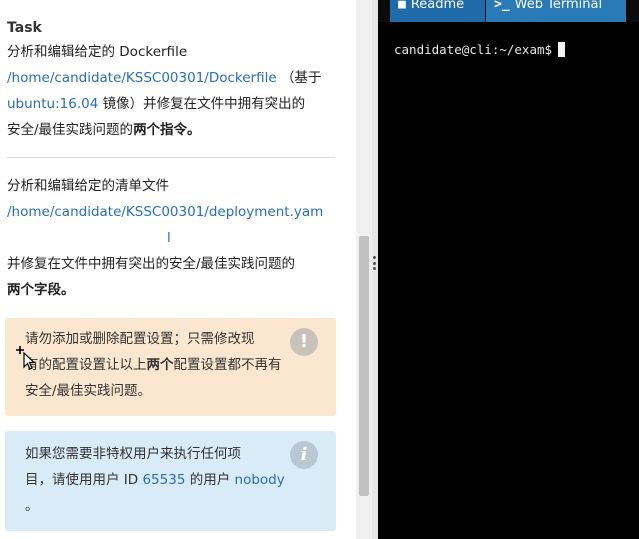 The width and height of the screenshot is (639, 539). Describe the element at coordinates (169, 238) in the screenshot. I see `manifest-path-link-wrap: l` at that location.